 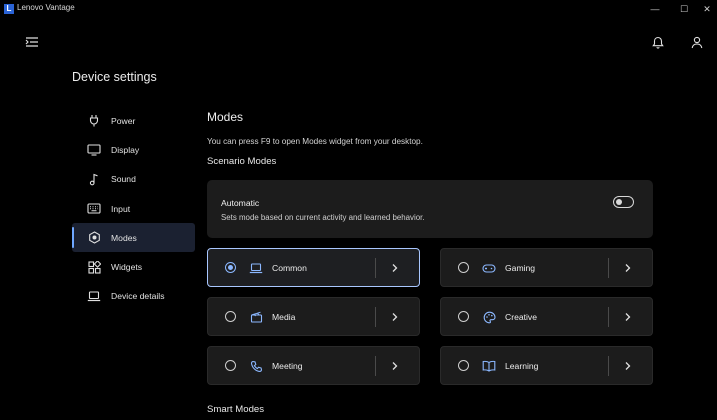 What do you see at coordinates (125, 149) in the screenshot?
I see `sidebar-item-label: Display` at bounding box center [125, 149].